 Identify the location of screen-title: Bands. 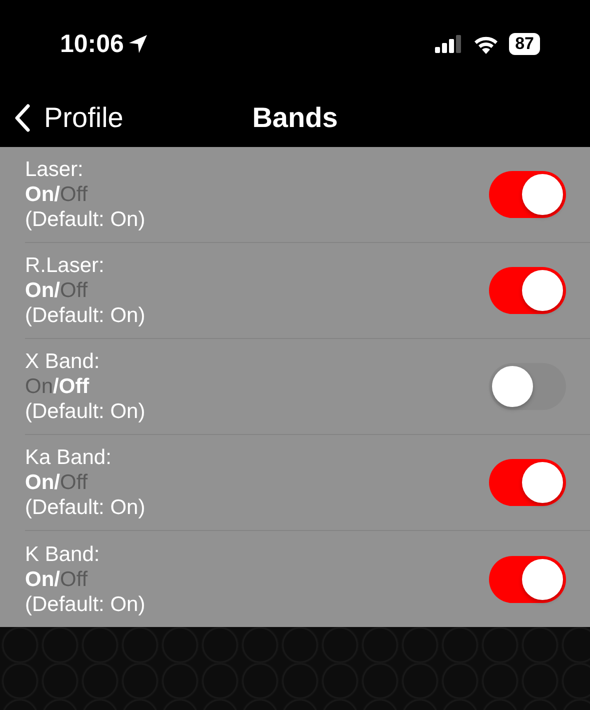
(295, 118).